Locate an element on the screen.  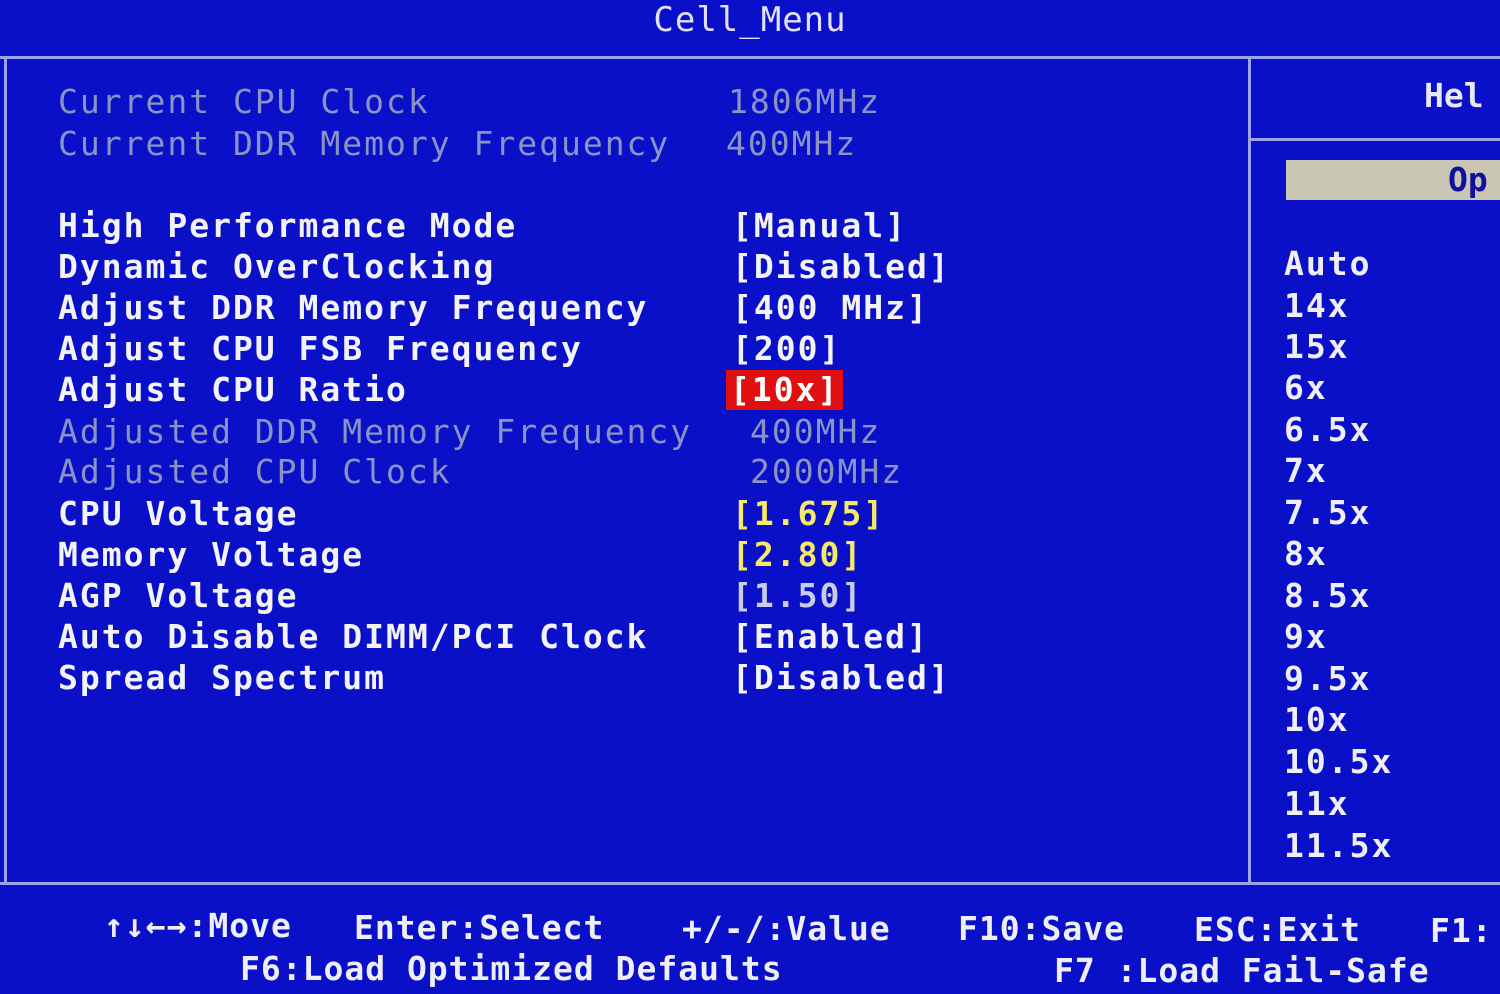
help-title: Hel is located at coordinates (1454, 95).